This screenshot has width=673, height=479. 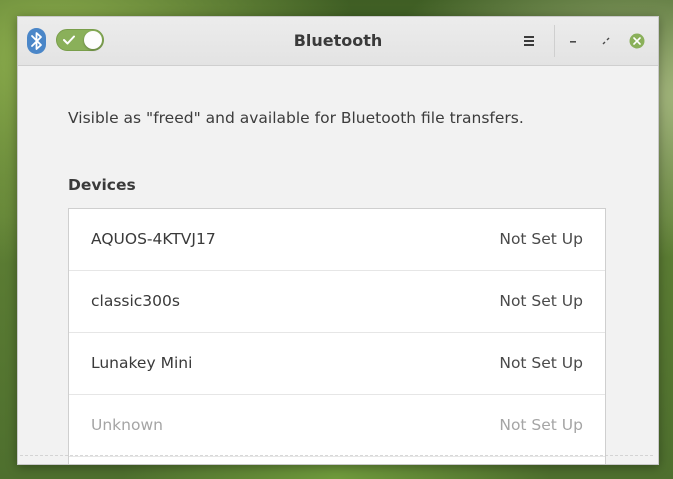 I want to click on titlebar-separator, so click(x=554, y=41).